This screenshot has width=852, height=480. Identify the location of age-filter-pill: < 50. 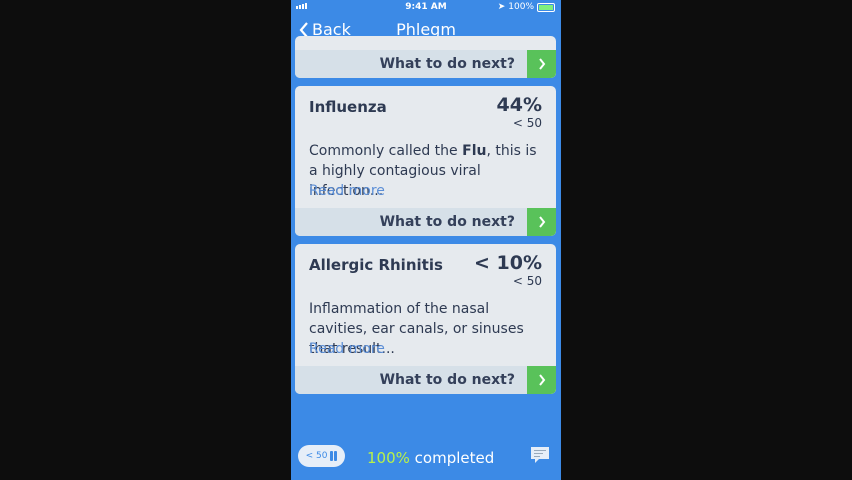
(321, 456).